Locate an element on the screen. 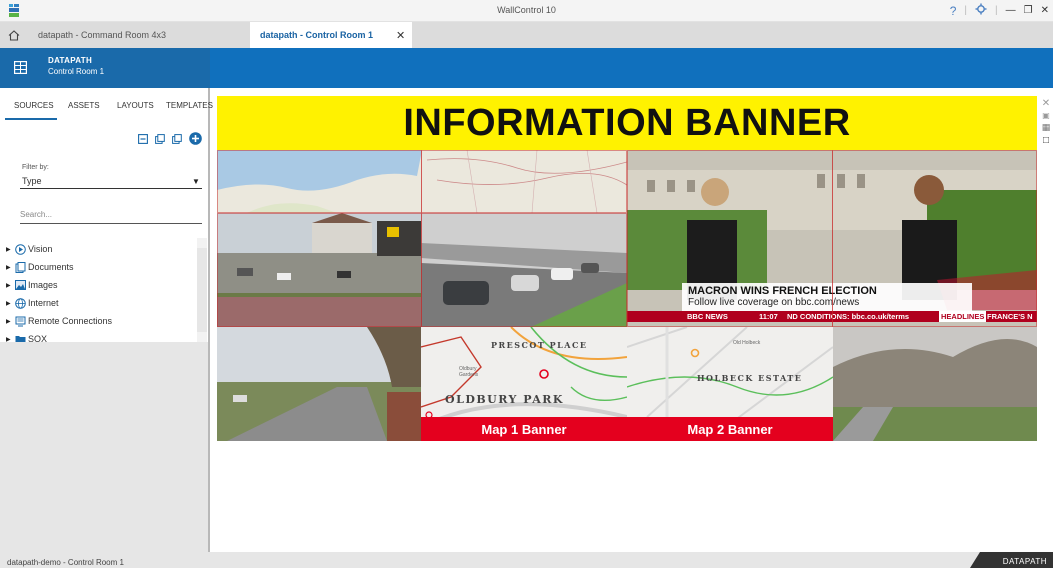 The height and width of the screenshot is (568, 1053). room-header: DATAPATH Control Room 1 is located at coordinates (105, 68).